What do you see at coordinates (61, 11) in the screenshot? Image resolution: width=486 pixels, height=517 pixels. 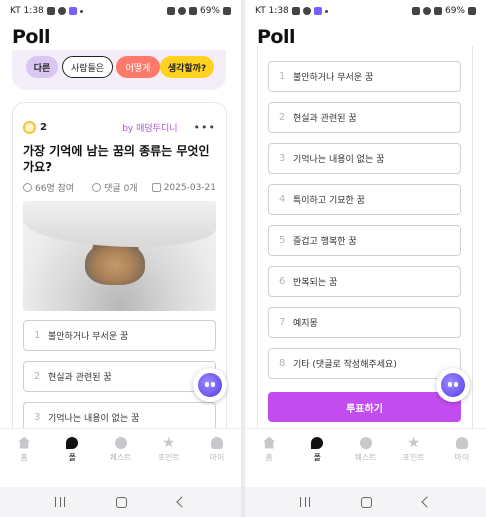 I see `chat-icon` at bounding box center [61, 11].